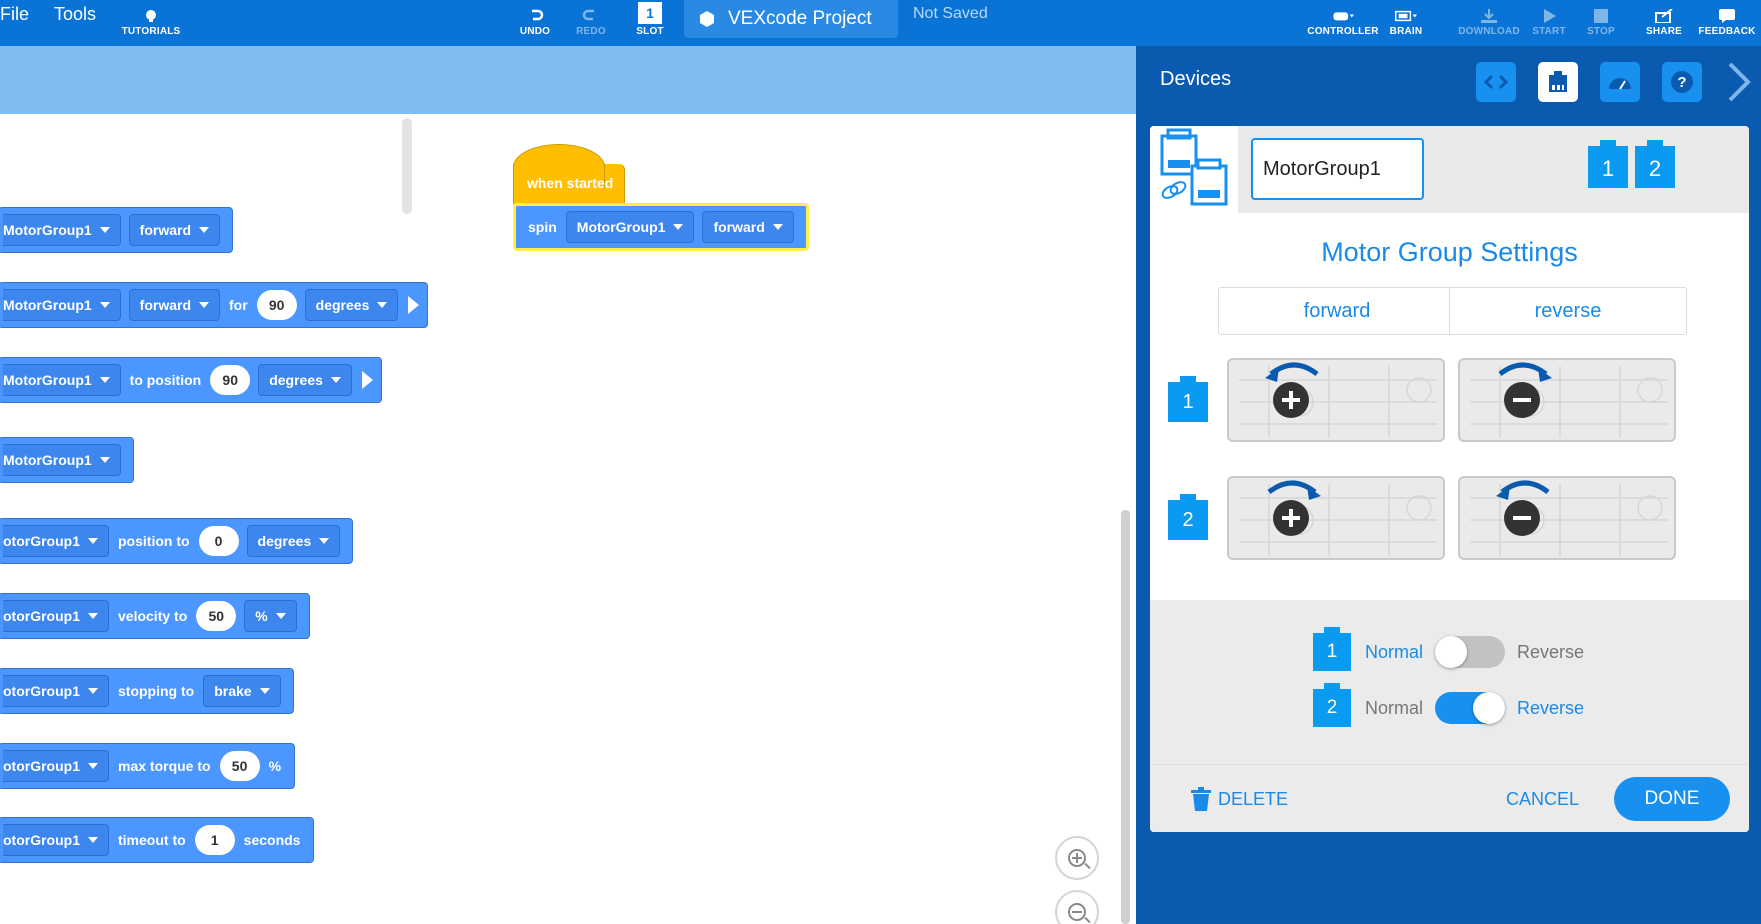 This screenshot has height=924, width=1761. I want to click on spin-block: spin MotorGroup1 forward, so click(661, 227).